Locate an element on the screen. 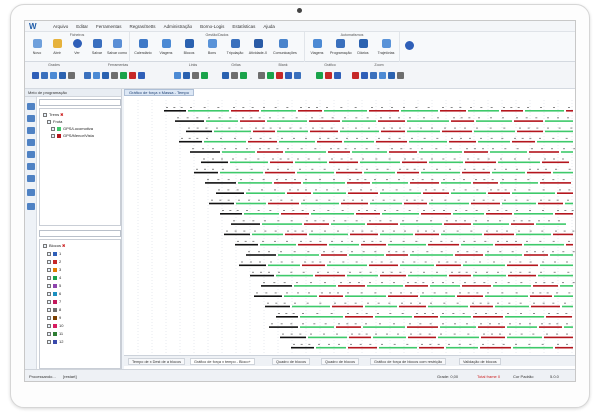 This screenshot has width=600, height=415. menu-arquivo: Arquivo is located at coordinates (60, 26).